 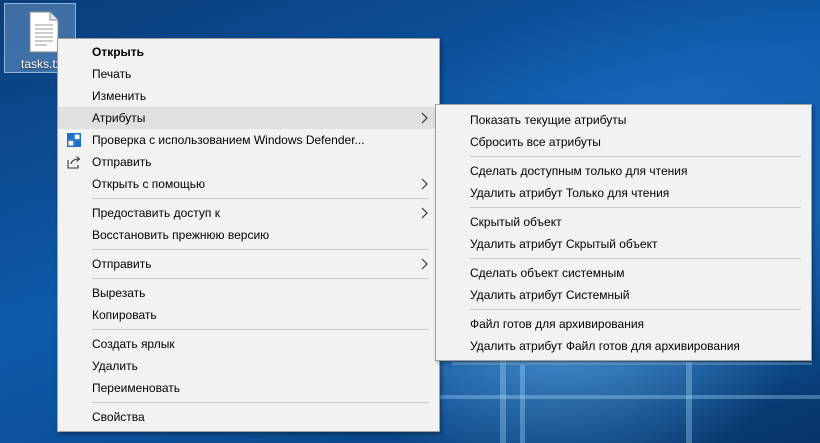 What do you see at coordinates (119, 96) in the screenshot?
I see `menu-item-label: Изменить` at bounding box center [119, 96].